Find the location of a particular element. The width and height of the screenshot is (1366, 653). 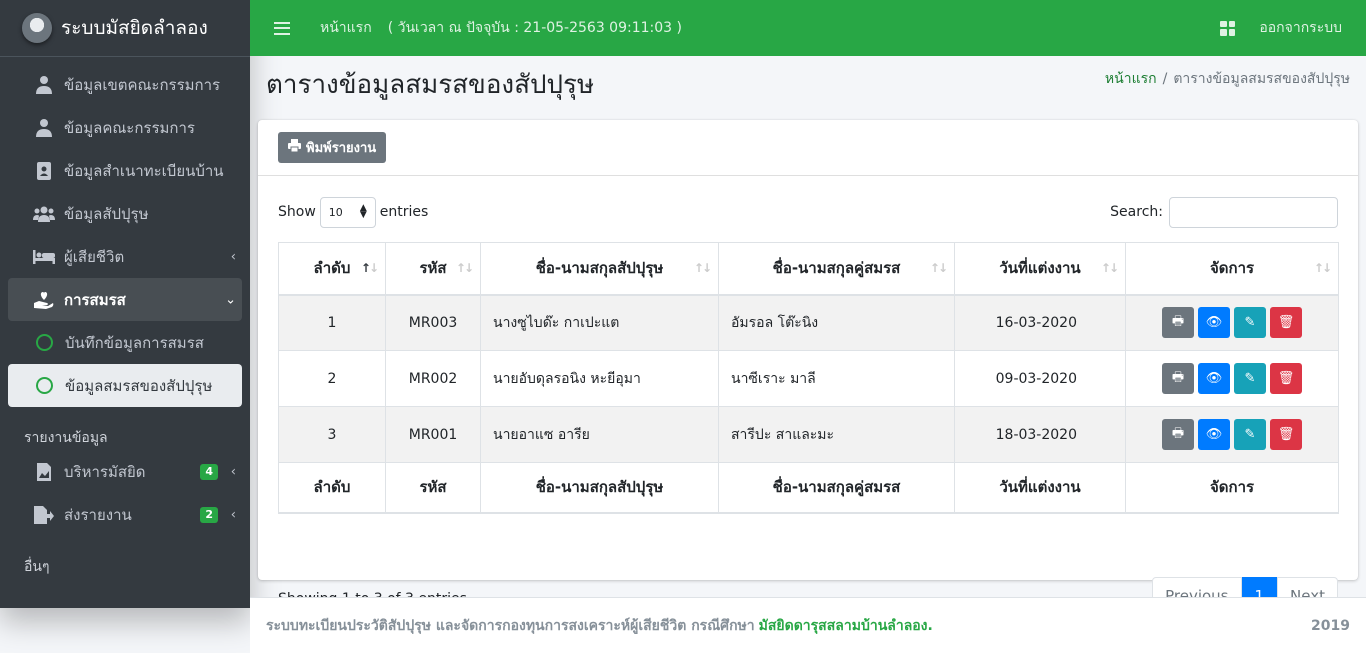

sidebar-item-label: ข้อมูลเขตคณะกรรมการ is located at coordinates (142, 84).